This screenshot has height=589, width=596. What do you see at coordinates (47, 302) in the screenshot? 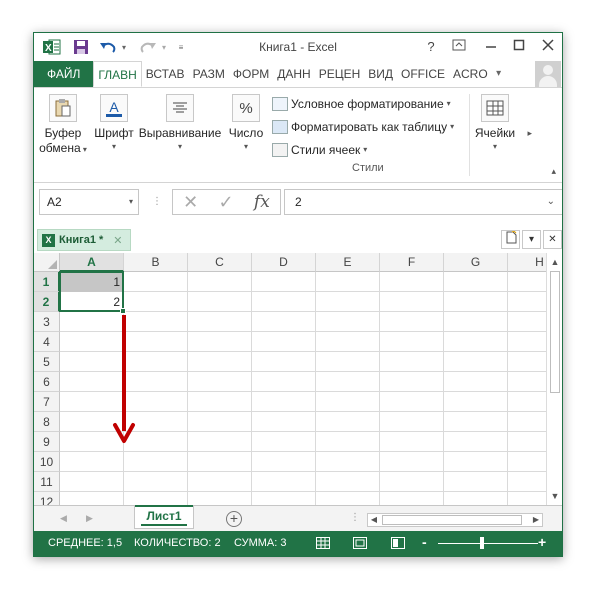
I see `row-header-2: 2` at bounding box center [47, 302].